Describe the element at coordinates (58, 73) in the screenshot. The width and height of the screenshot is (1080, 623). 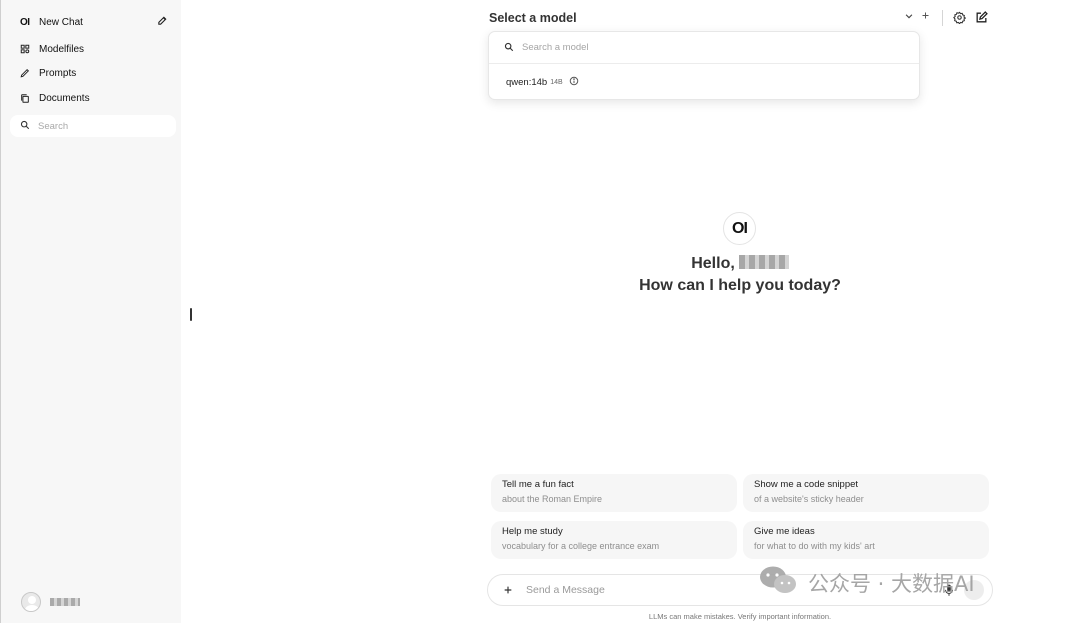
I see `sidebar-item-label: Prompts` at that location.